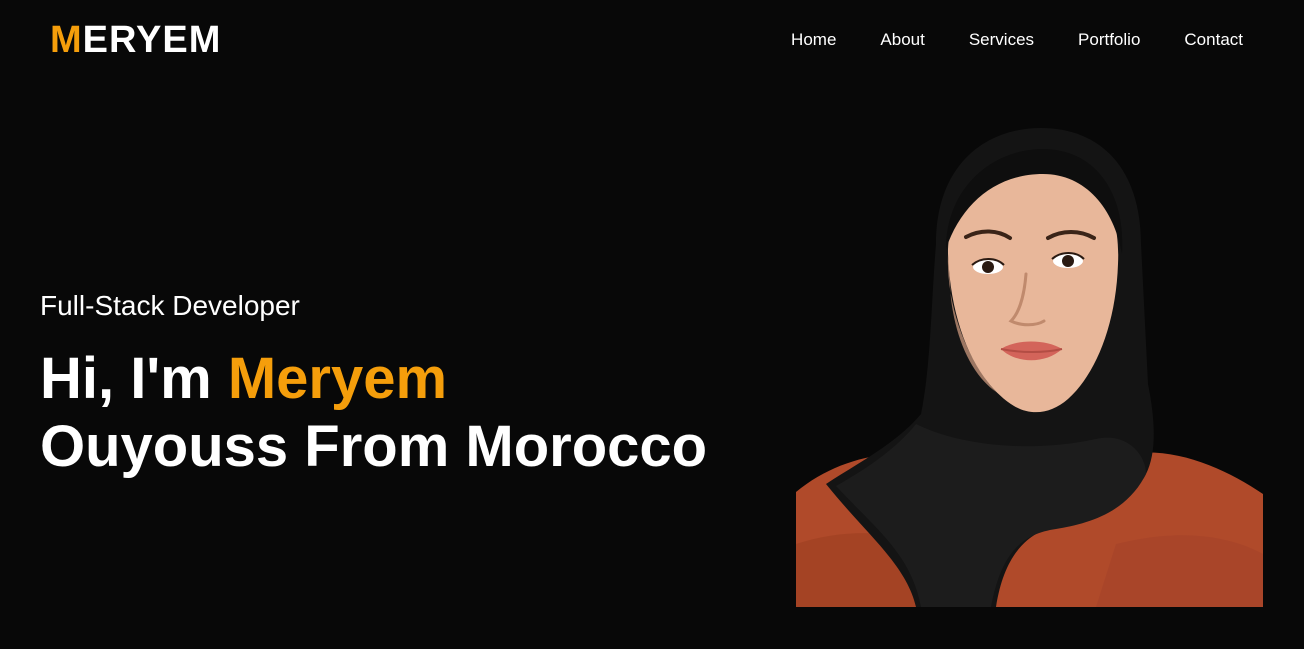 This screenshot has height=649, width=1304. What do you see at coordinates (66, 40) in the screenshot?
I see `logo-accent-letter: M` at bounding box center [66, 40].